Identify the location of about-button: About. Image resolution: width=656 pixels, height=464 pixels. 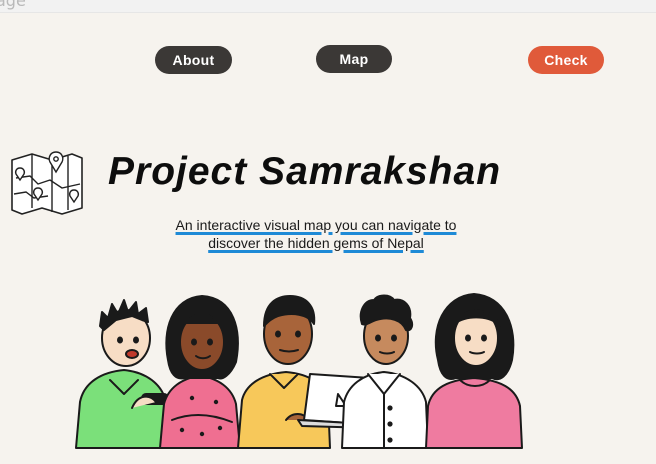
(193, 60).